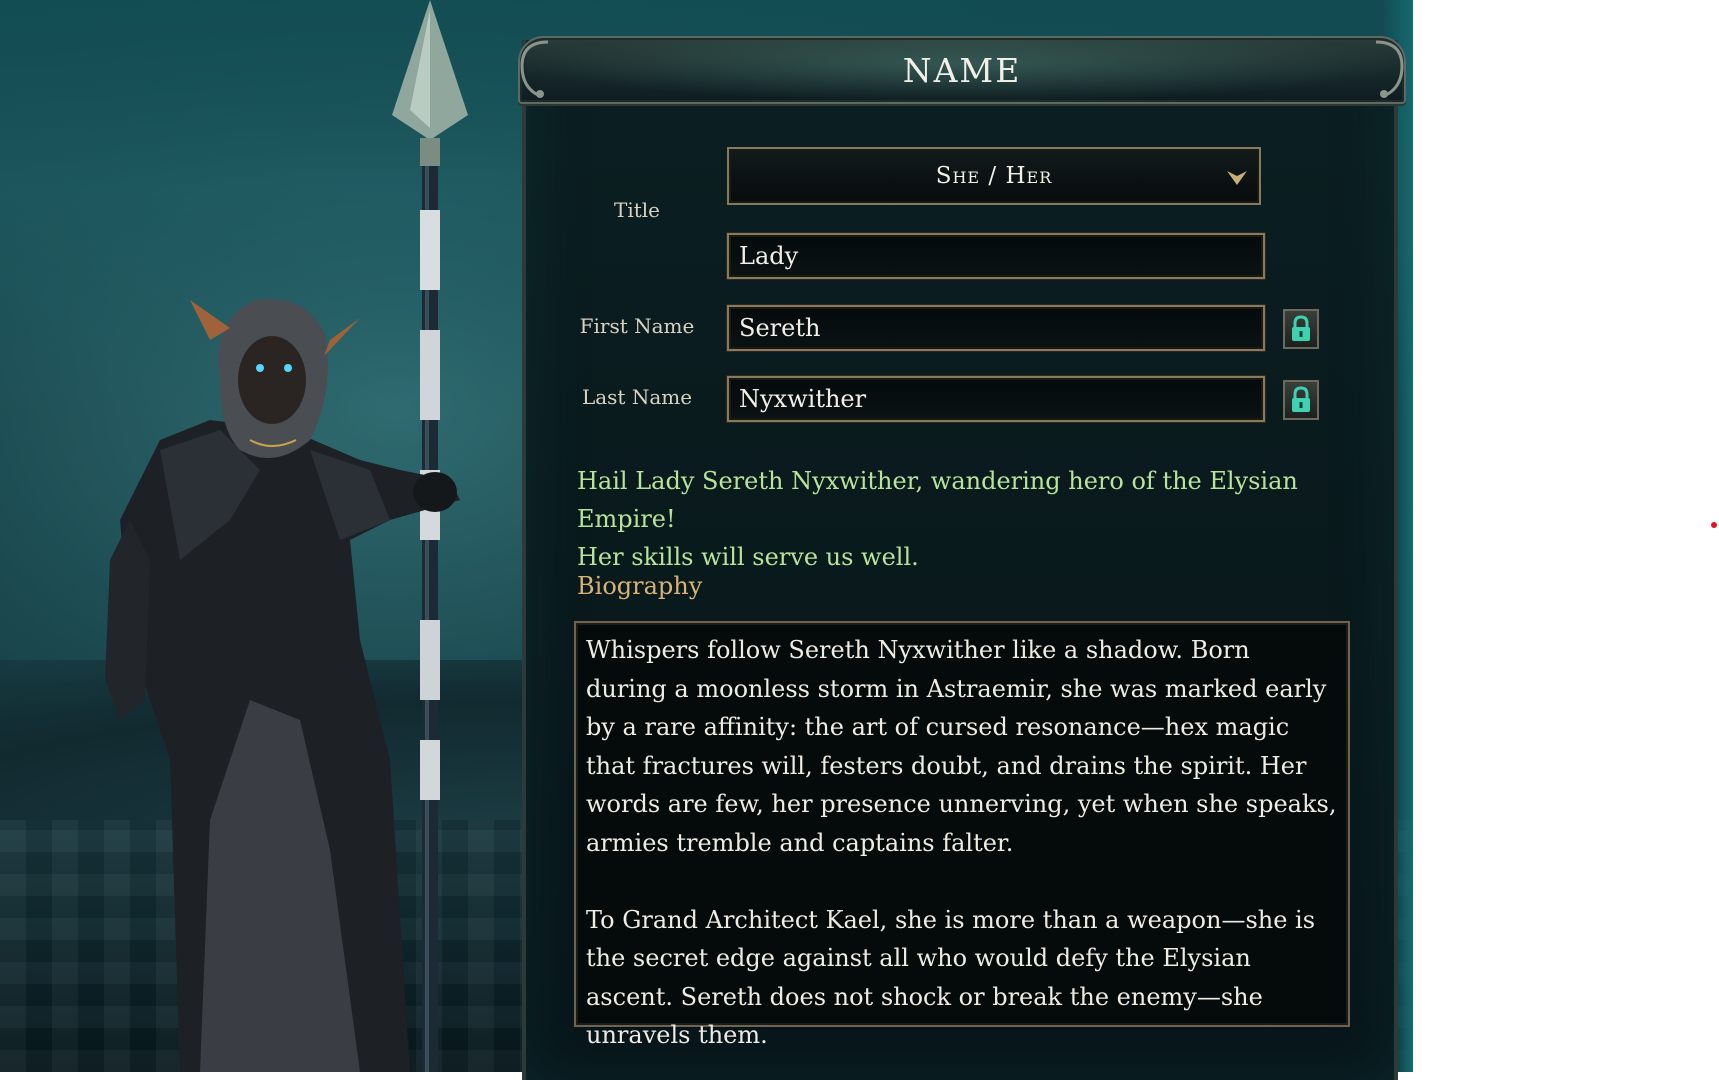 This screenshot has height=1080, width=1719. Describe the element at coordinates (1237, 178) in the screenshot. I see `chevron-down-icon` at that location.